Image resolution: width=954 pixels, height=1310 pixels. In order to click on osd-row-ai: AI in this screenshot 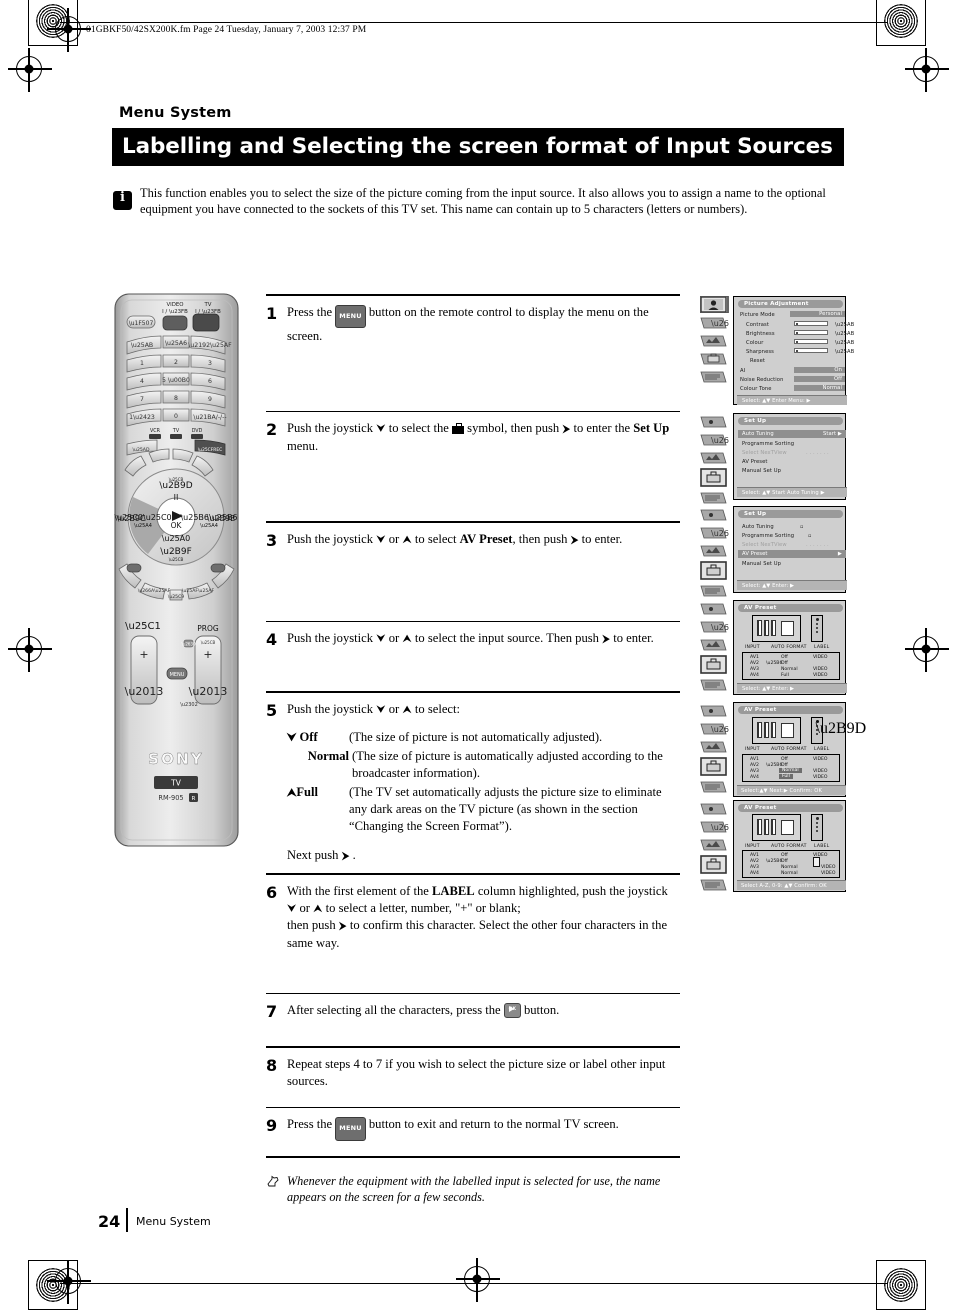, I will do `click(742, 371)`.